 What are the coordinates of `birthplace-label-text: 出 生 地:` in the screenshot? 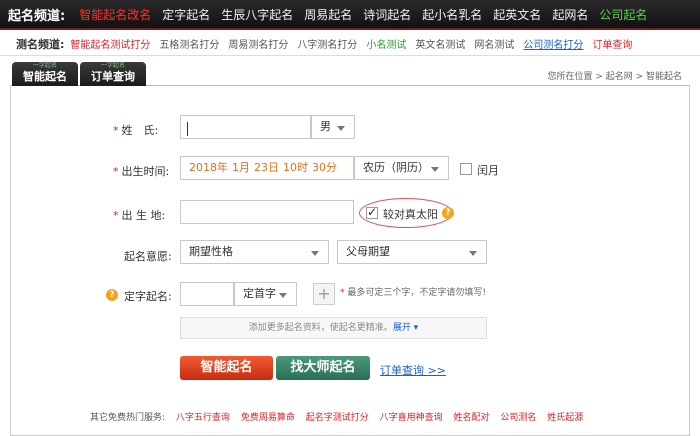 It's located at (143, 215).